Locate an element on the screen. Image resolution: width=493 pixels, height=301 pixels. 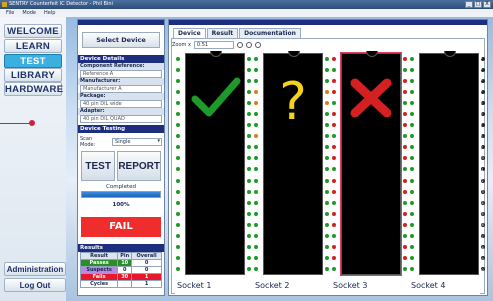
zoom-toolbar: Zoom x 0.51 is located at coordinates (216, 45).